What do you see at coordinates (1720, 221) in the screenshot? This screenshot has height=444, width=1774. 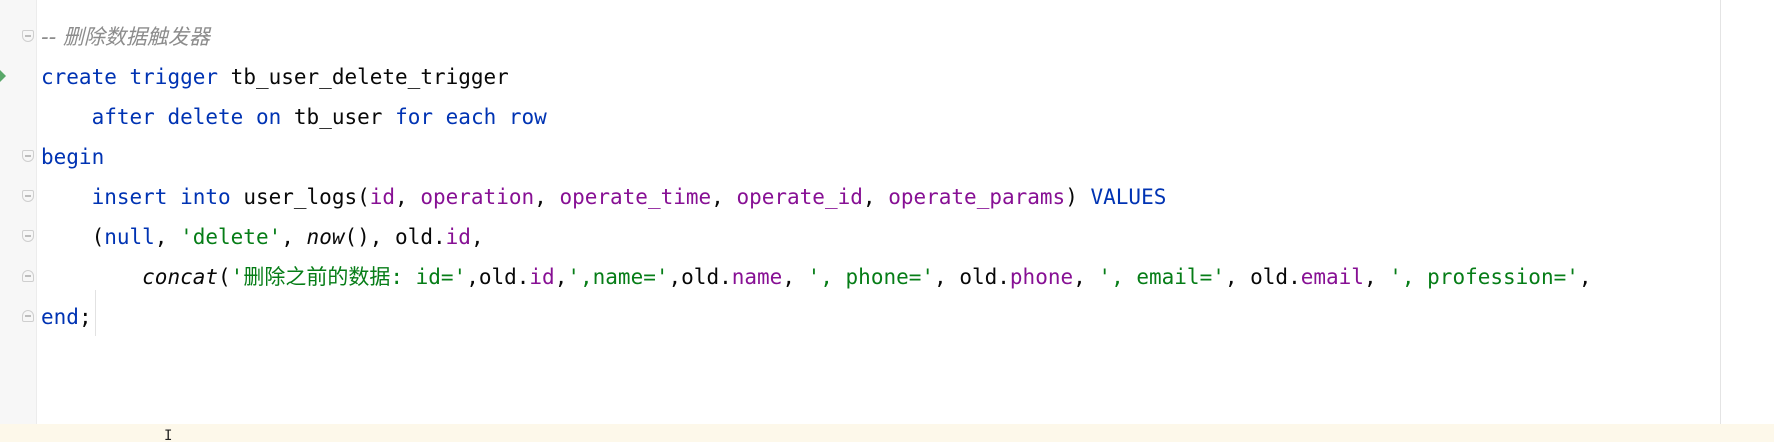 I see `right-margin-guide` at bounding box center [1720, 221].